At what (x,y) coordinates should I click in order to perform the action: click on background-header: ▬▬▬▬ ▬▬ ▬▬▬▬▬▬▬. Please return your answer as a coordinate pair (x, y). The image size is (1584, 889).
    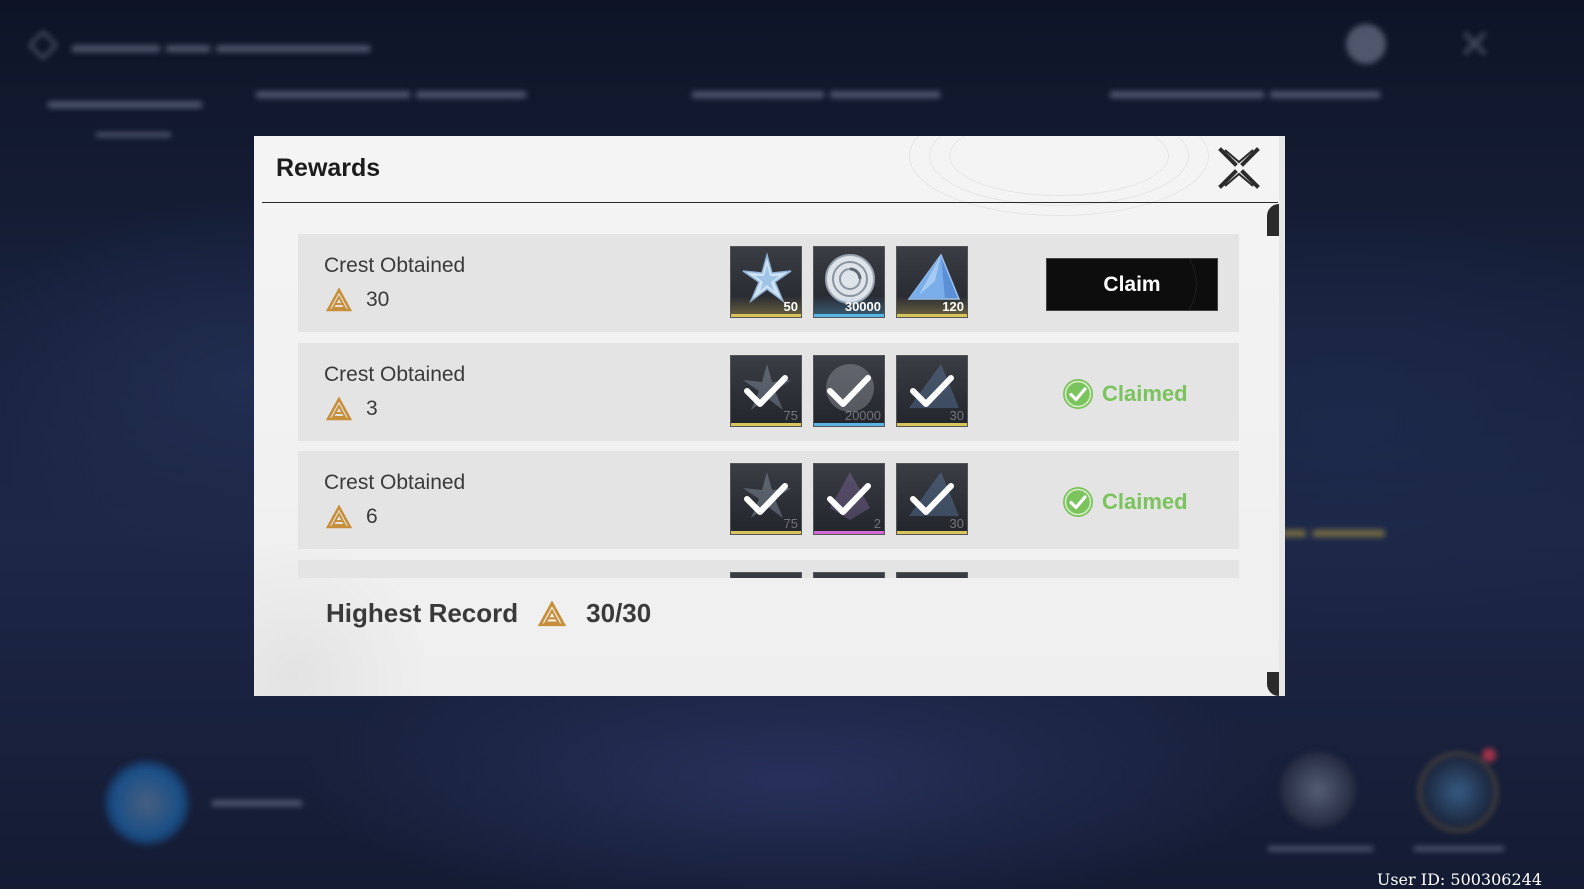
    Looking at the image, I should click on (199, 45).